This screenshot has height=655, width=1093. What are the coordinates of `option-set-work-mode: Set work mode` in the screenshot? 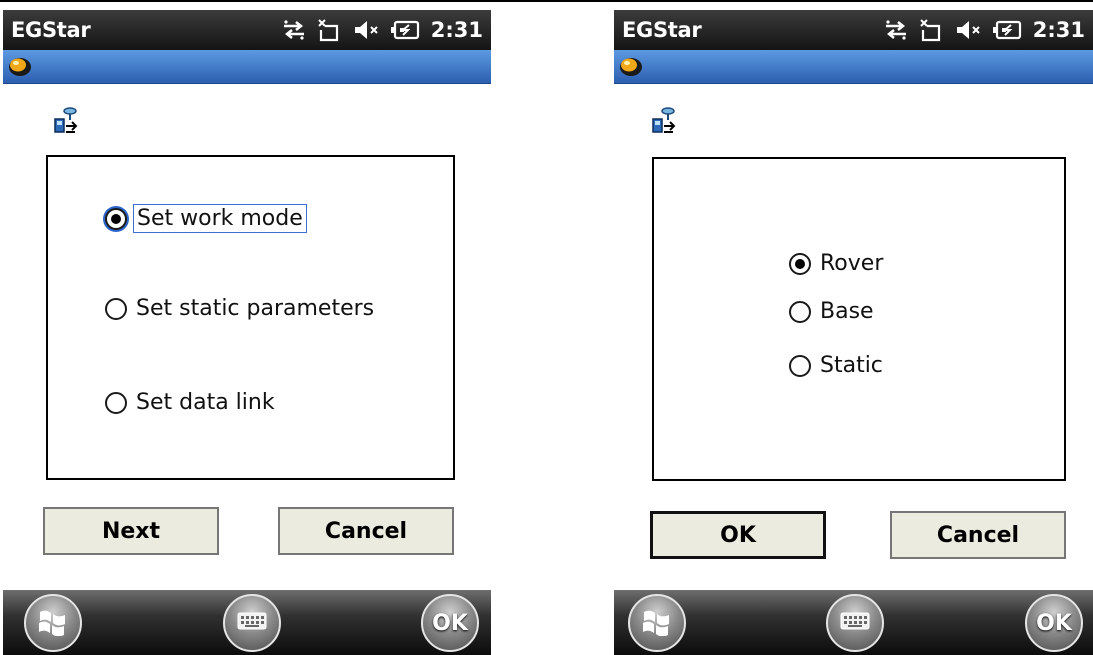 It's located at (206, 218).